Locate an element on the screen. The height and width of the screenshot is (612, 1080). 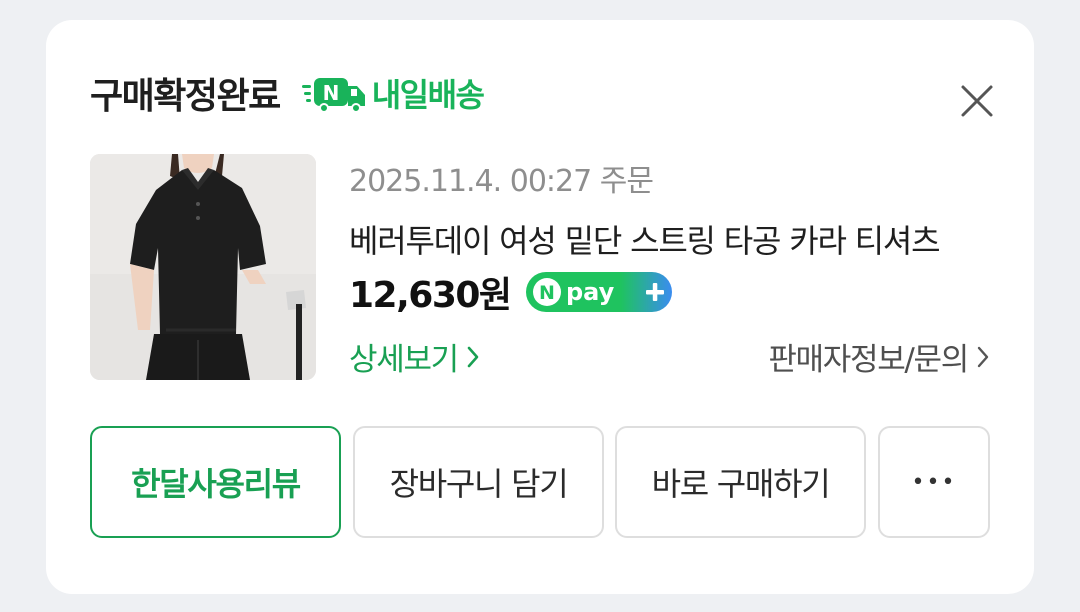
seller-info-label: 판매자정보/문의 is located at coordinates (868, 360).